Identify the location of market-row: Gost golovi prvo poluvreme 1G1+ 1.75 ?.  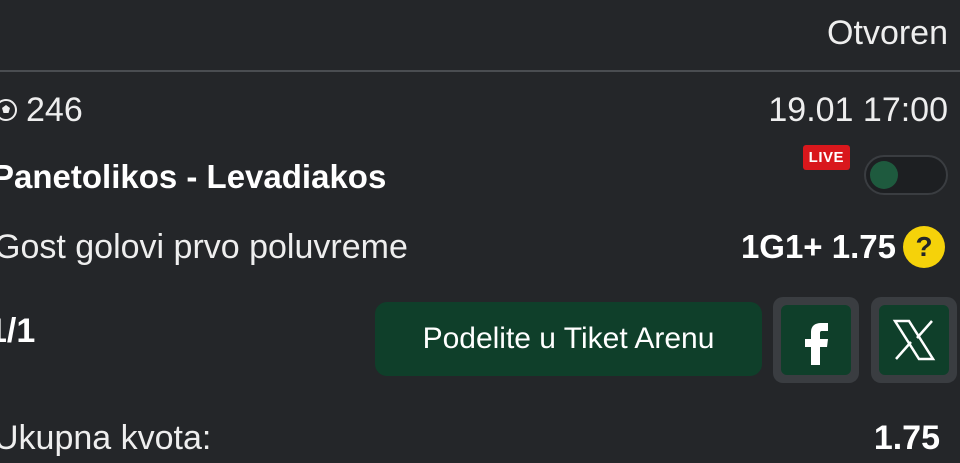
(480, 247).